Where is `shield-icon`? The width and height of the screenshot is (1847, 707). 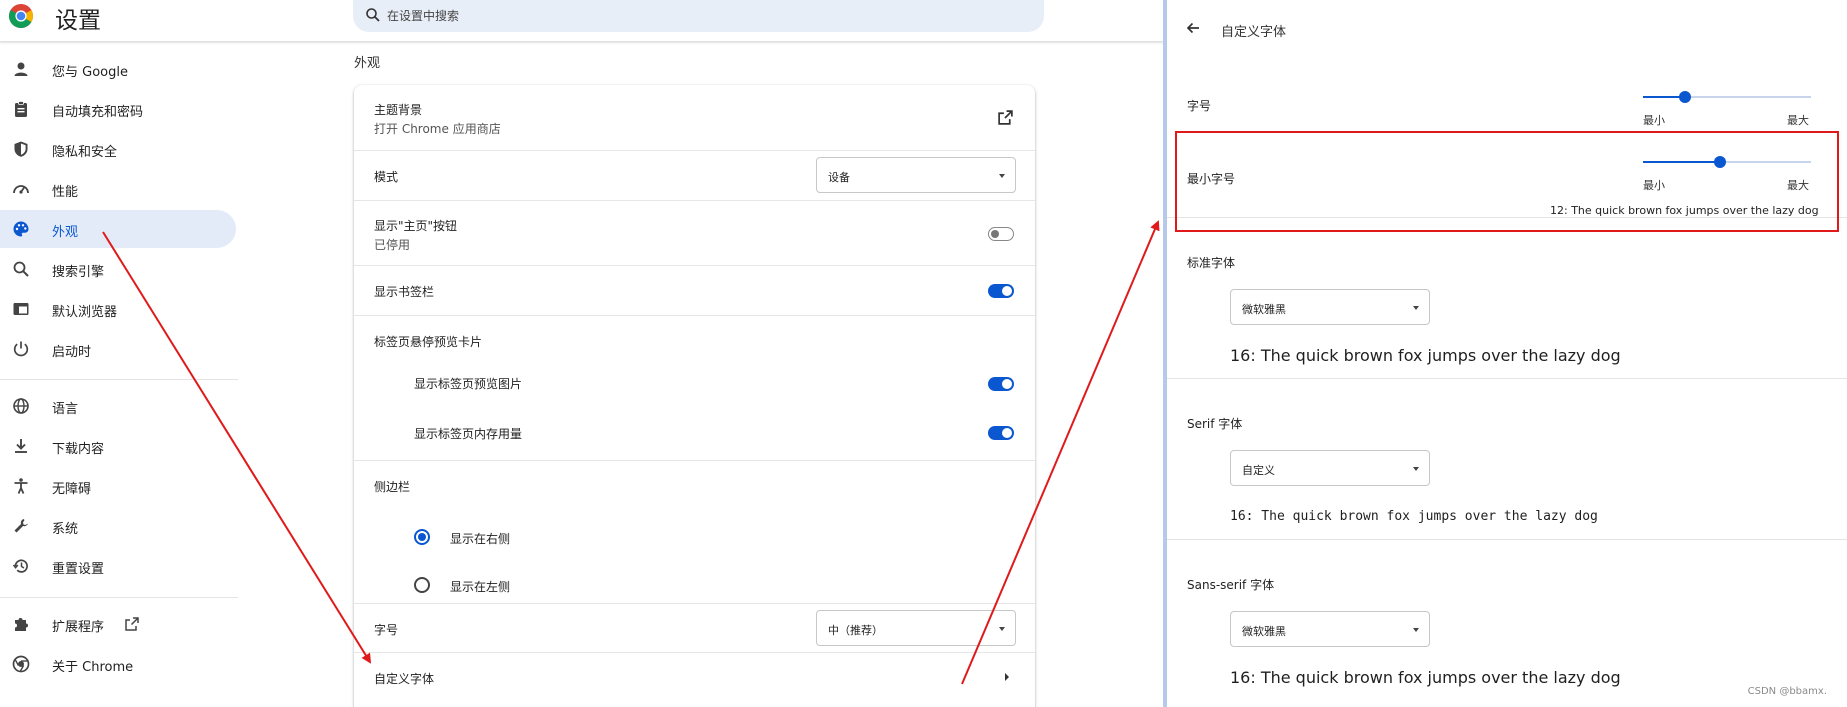 shield-icon is located at coordinates (21, 149).